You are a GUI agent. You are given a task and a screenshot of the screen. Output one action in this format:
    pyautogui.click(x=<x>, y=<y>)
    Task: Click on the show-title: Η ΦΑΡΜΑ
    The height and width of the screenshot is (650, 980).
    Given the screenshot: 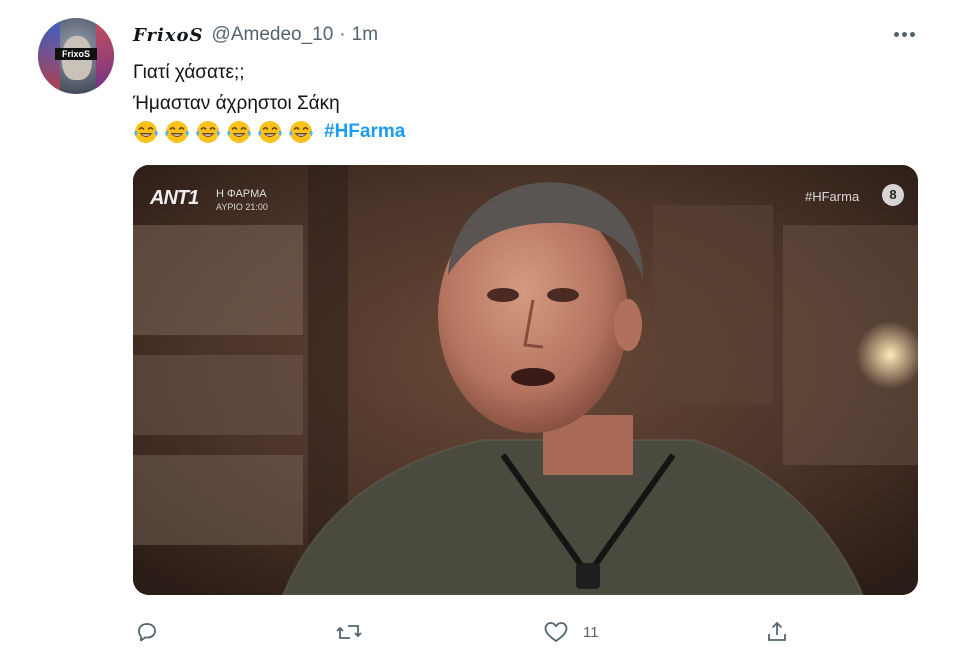 What is the action you would take?
    pyautogui.click(x=241, y=194)
    